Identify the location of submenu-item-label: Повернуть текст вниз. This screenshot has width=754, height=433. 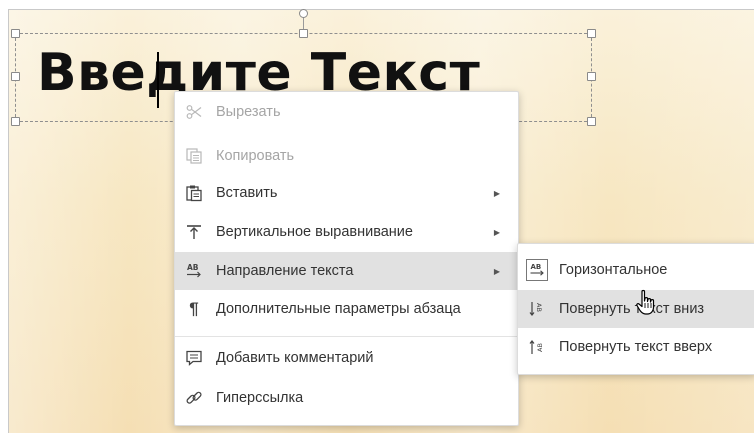
(632, 309).